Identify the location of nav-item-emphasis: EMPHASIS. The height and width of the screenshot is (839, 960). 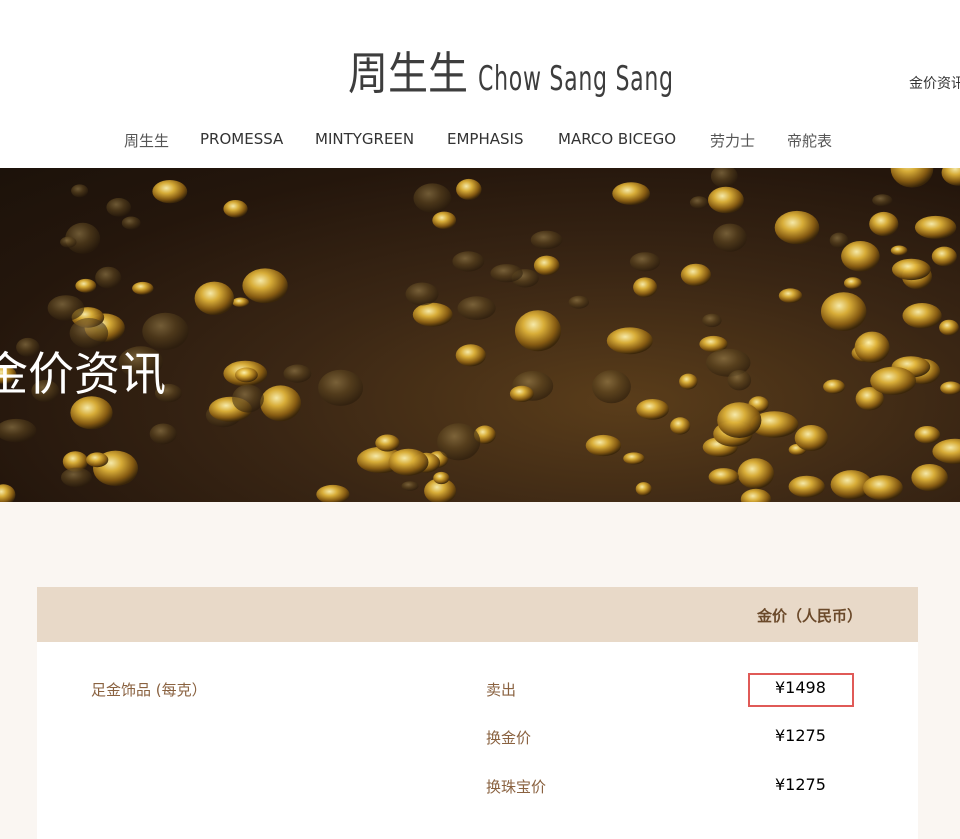
(485, 139).